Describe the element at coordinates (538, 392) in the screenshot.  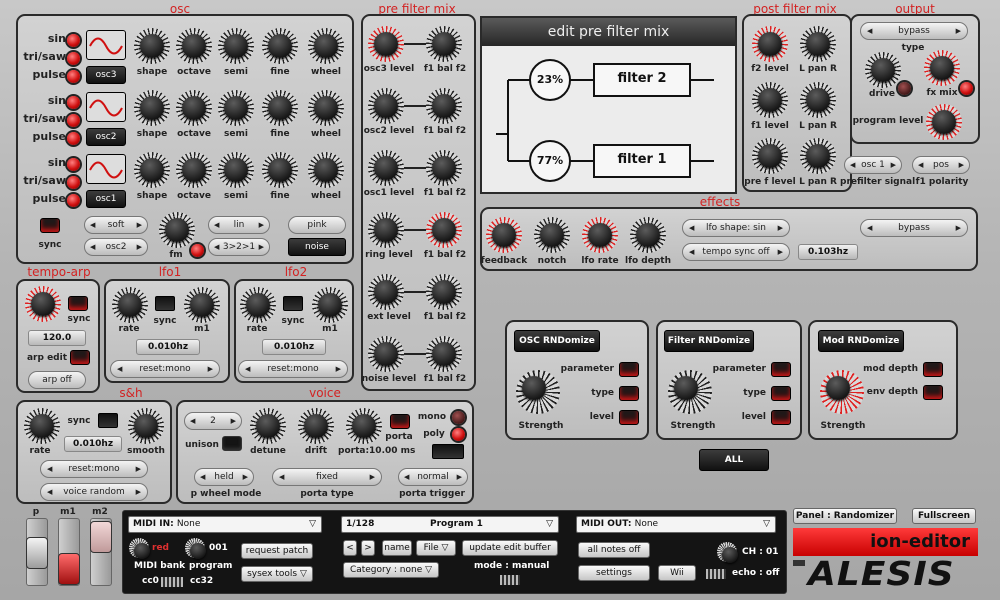
I see `osc-strength-knob` at that location.